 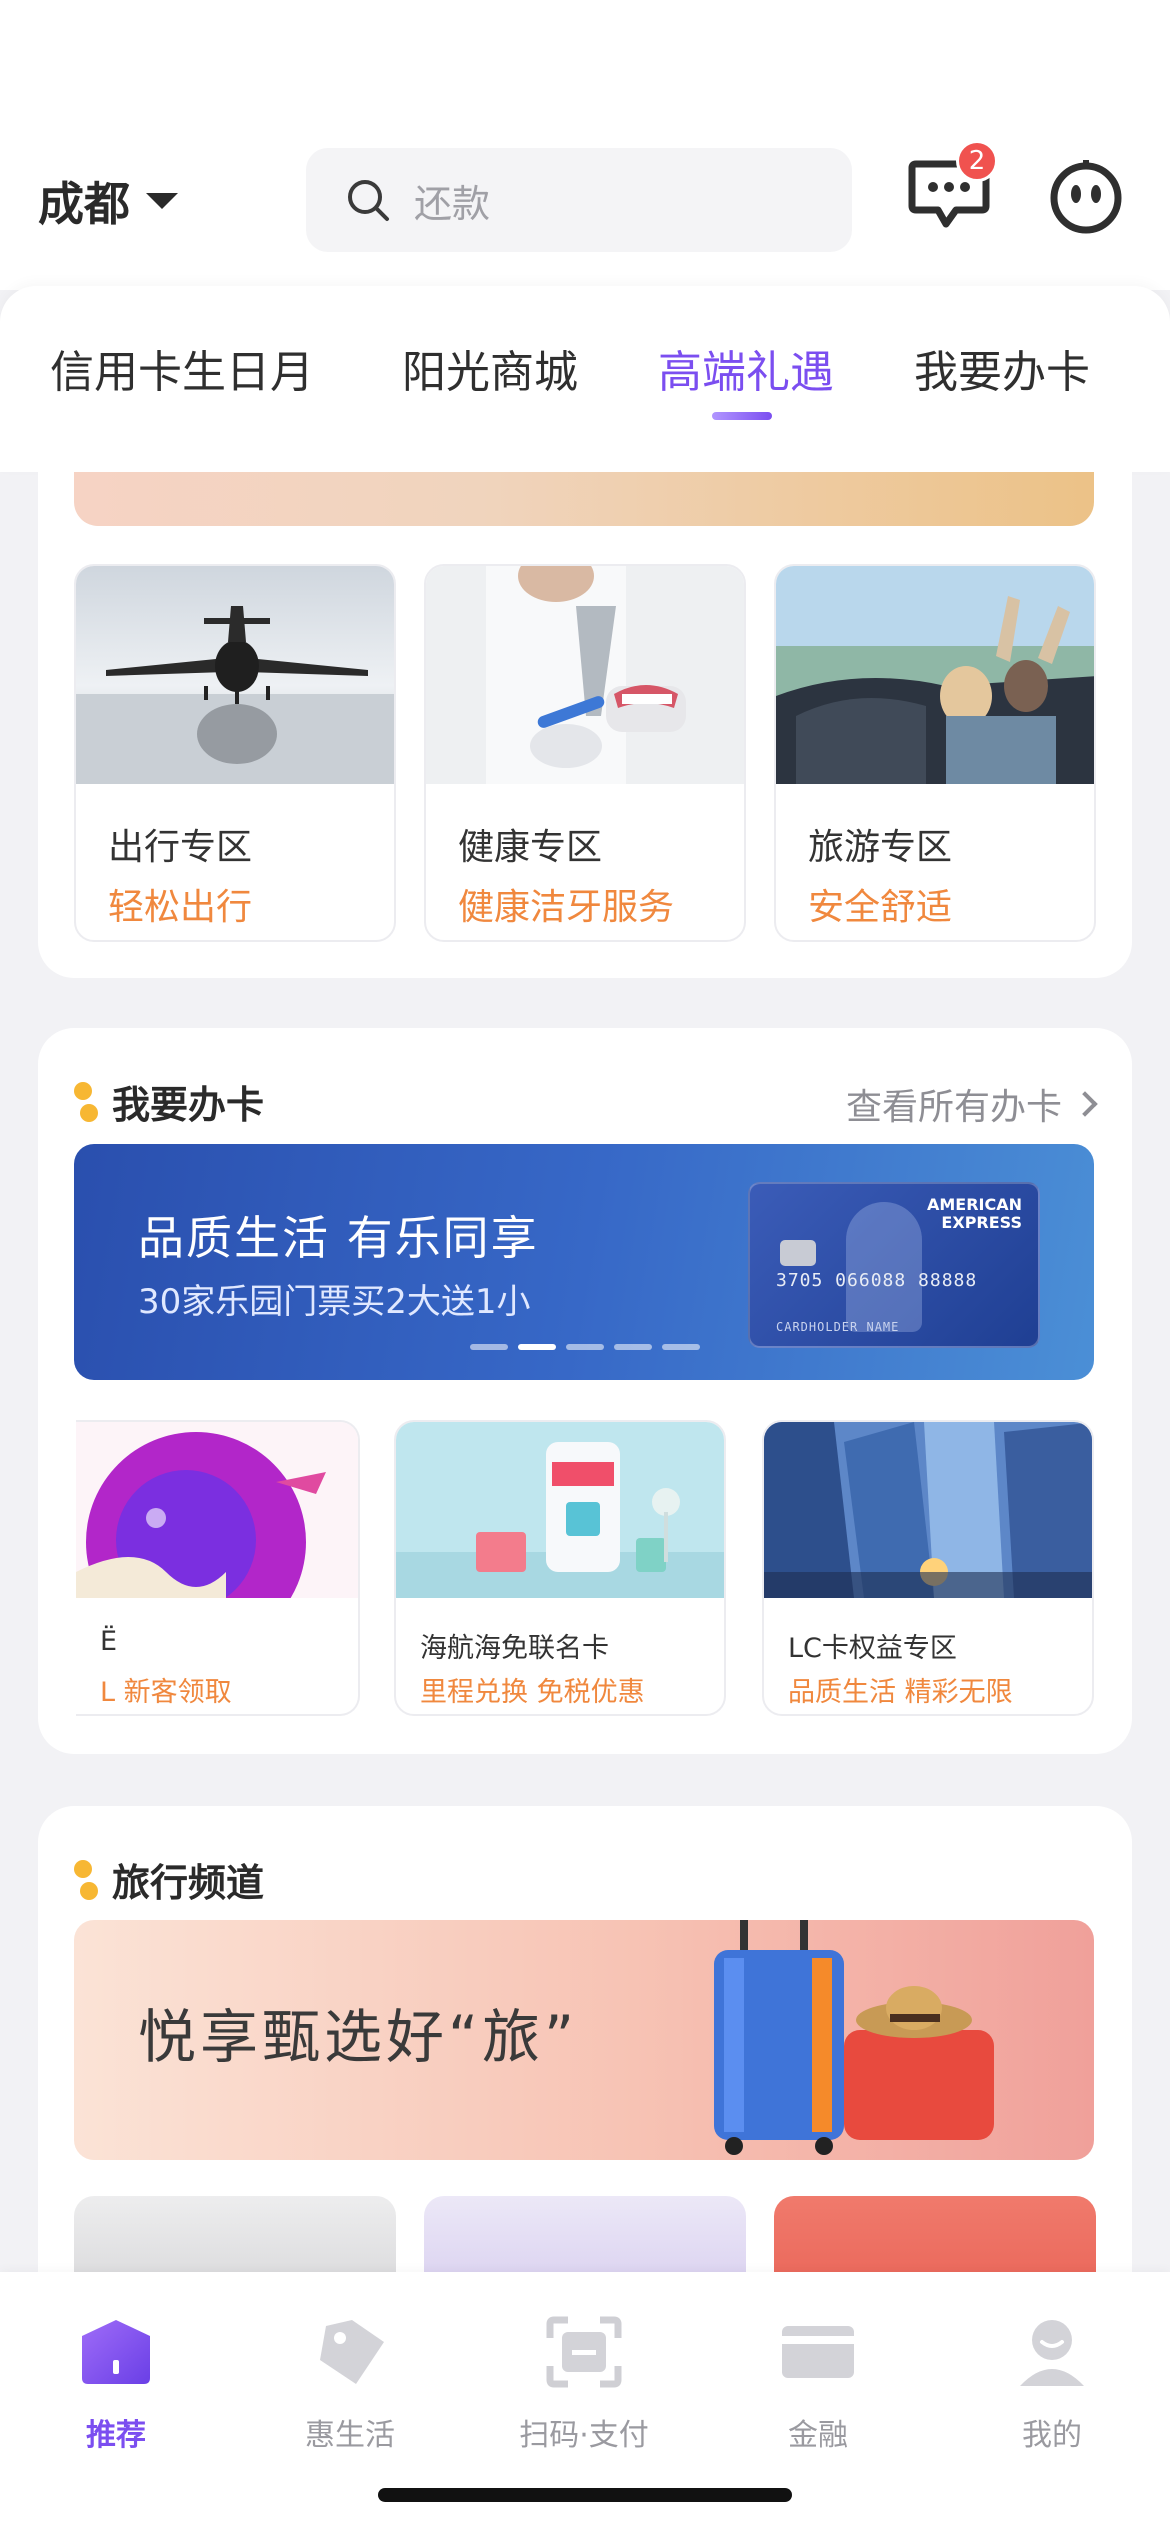 I want to click on nav-recommend: 推荐, so click(x=116, y=2385).